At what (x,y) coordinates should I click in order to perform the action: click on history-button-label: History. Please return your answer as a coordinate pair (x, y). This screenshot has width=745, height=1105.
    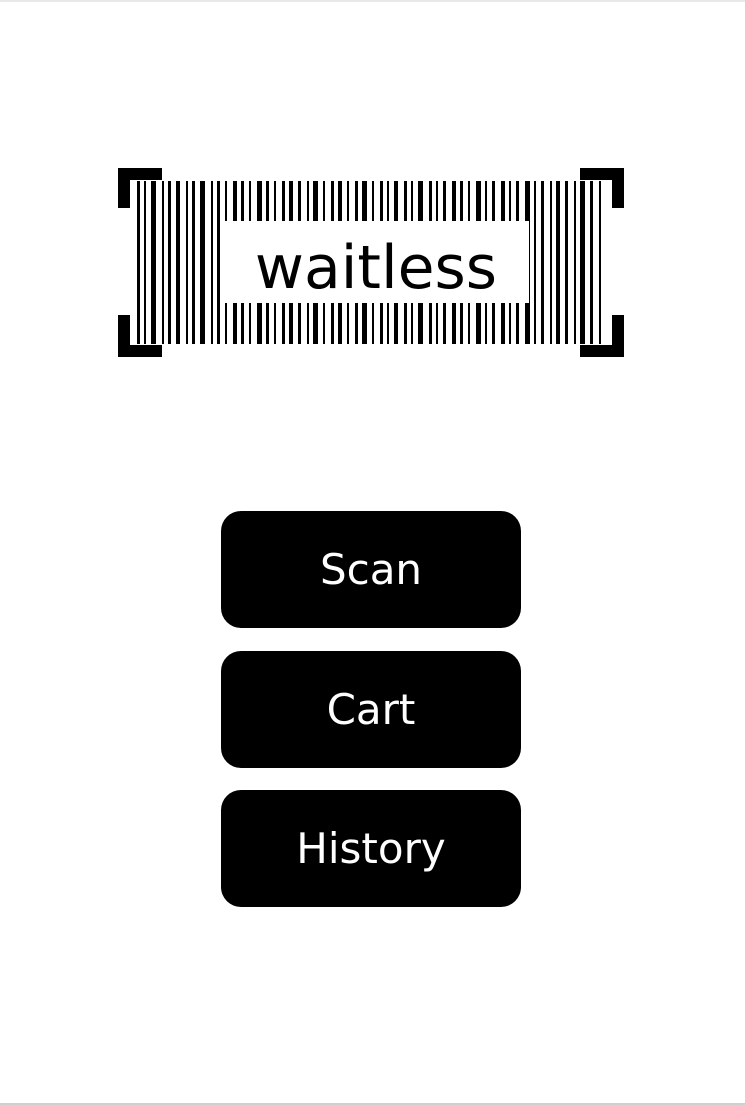
    Looking at the image, I should click on (371, 848).